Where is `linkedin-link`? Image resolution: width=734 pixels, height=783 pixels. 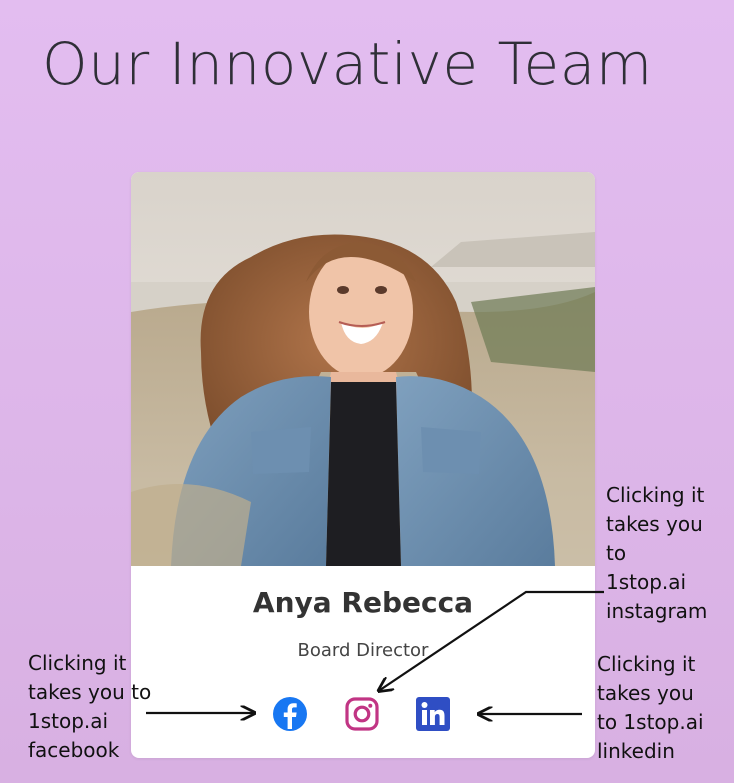
linkedin-link is located at coordinates (433, 714).